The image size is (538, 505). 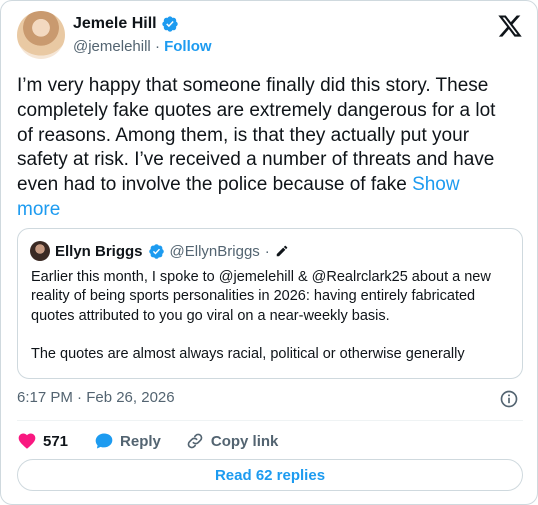 What do you see at coordinates (270, 420) in the screenshot?
I see `divider` at bounding box center [270, 420].